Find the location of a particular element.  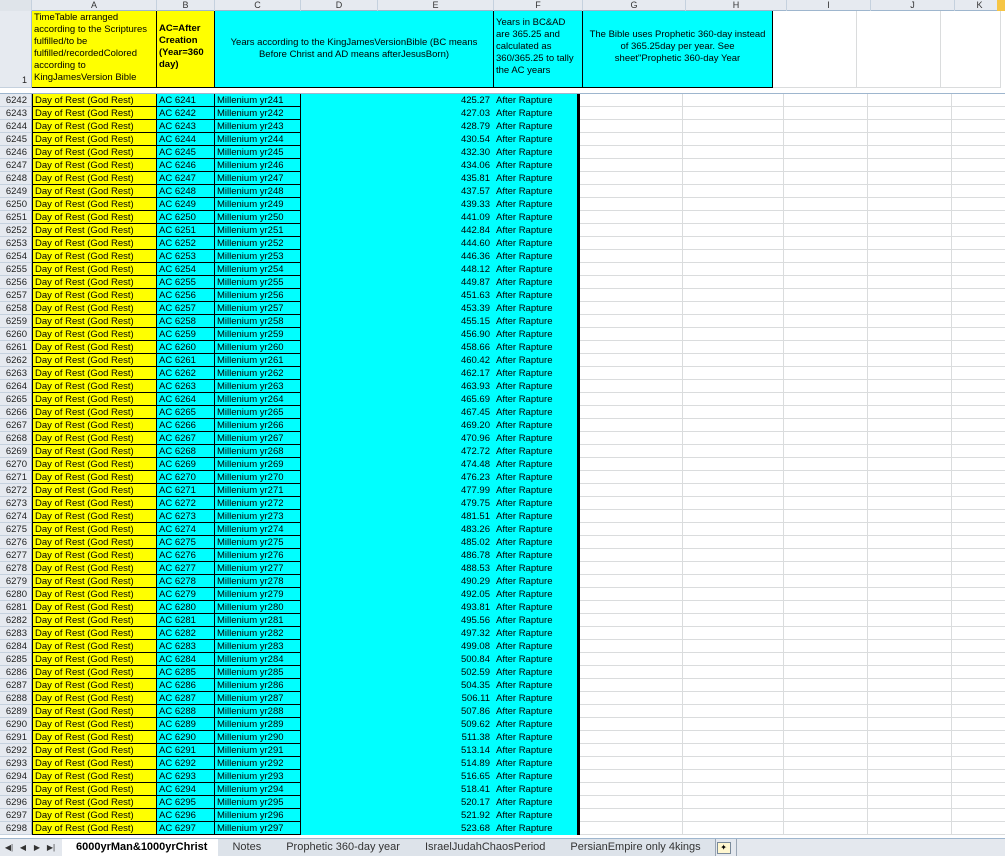

row-number: 6269 is located at coordinates (16, 451).